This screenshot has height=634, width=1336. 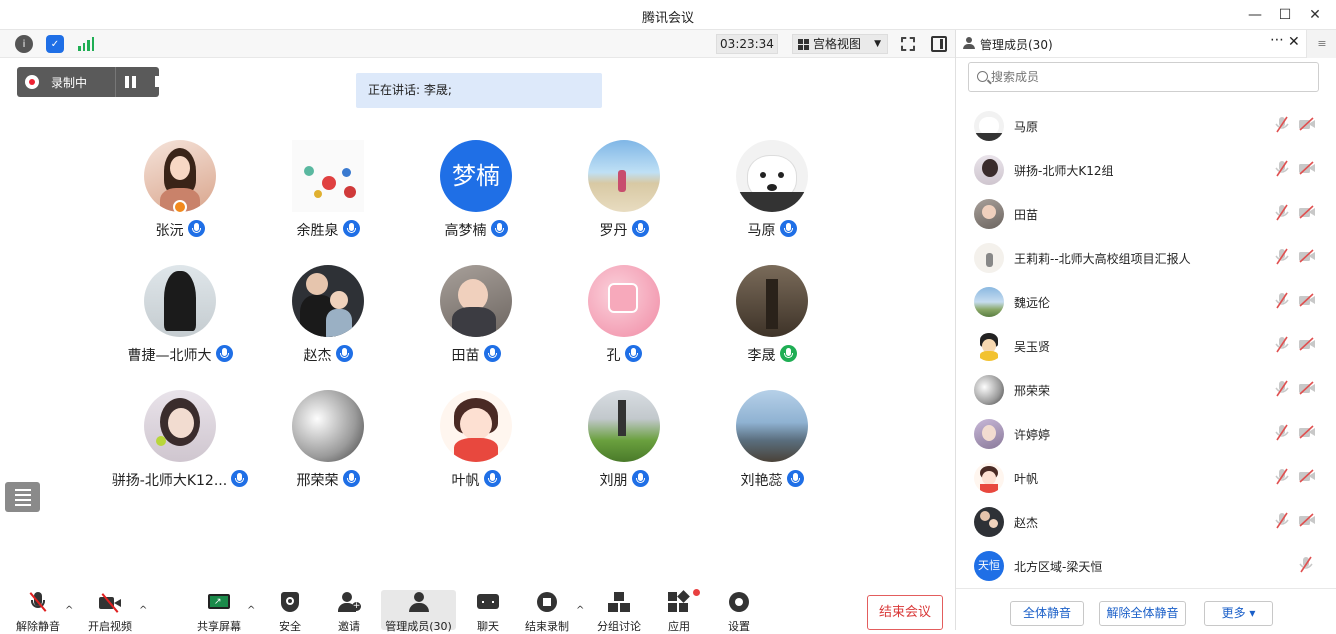 I want to click on recording-indicator: 录制中, so click(x=91, y=82).